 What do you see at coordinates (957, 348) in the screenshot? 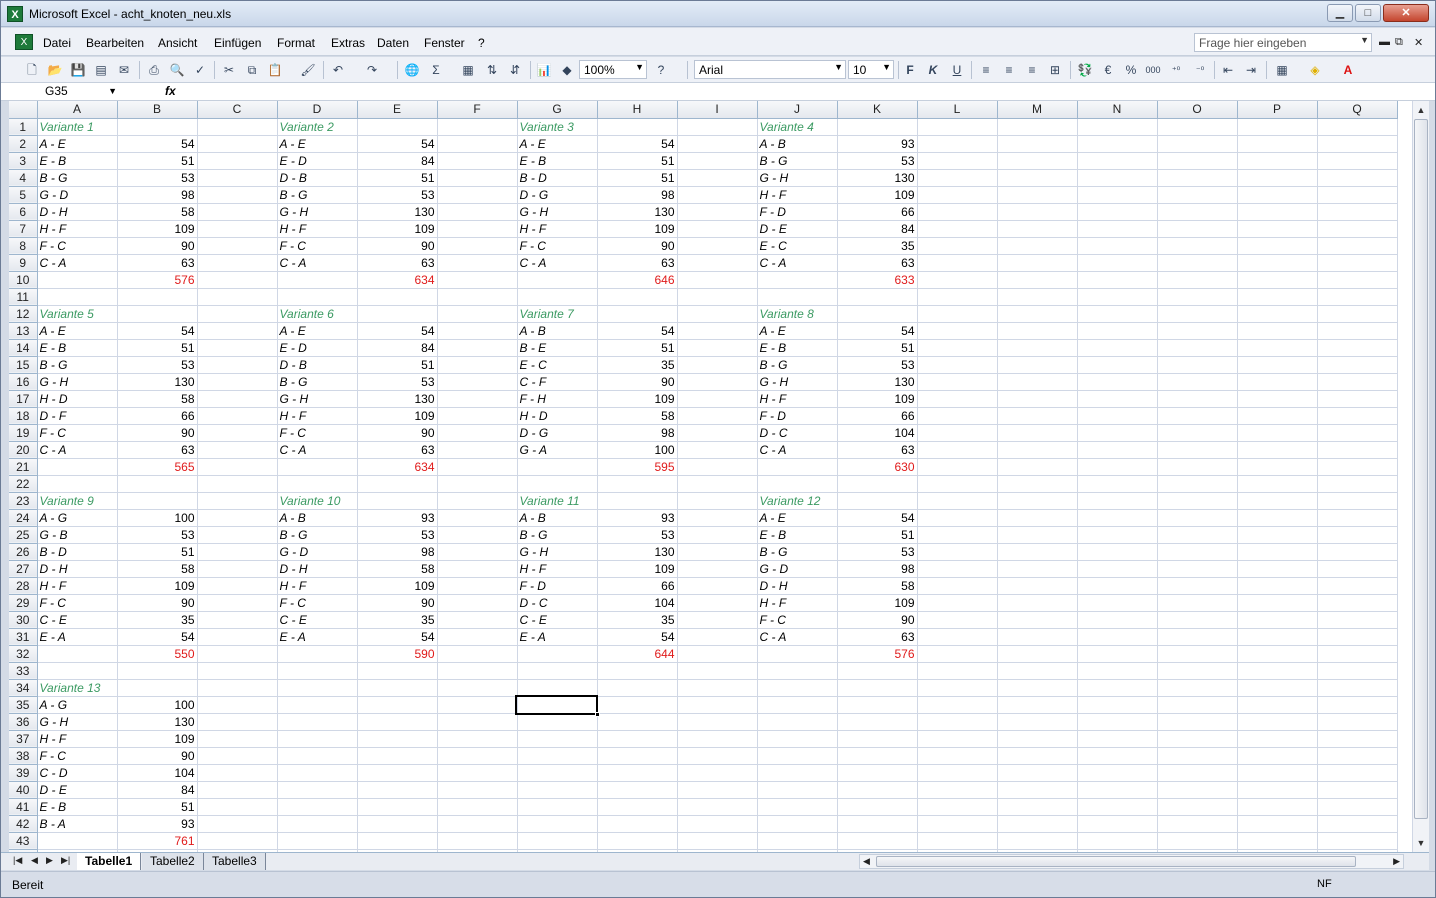
I see `cell-l14` at bounding box center [957, 348].